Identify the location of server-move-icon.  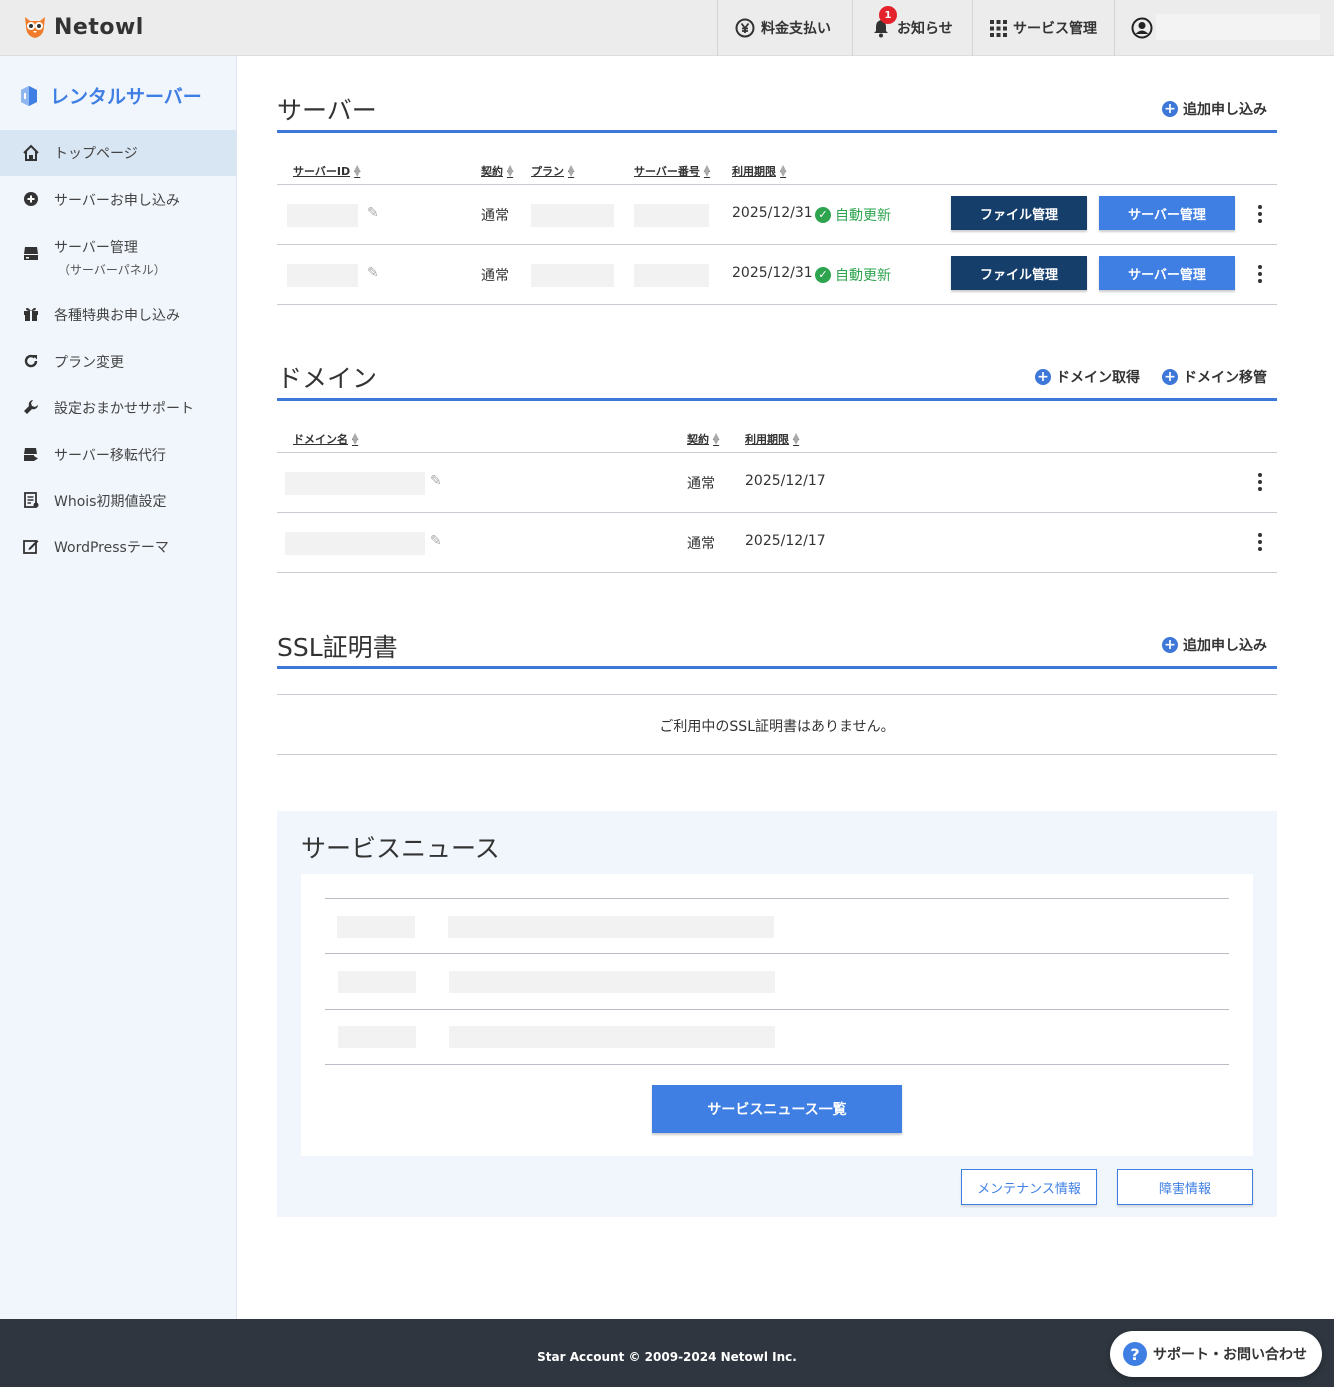
(31, 454).